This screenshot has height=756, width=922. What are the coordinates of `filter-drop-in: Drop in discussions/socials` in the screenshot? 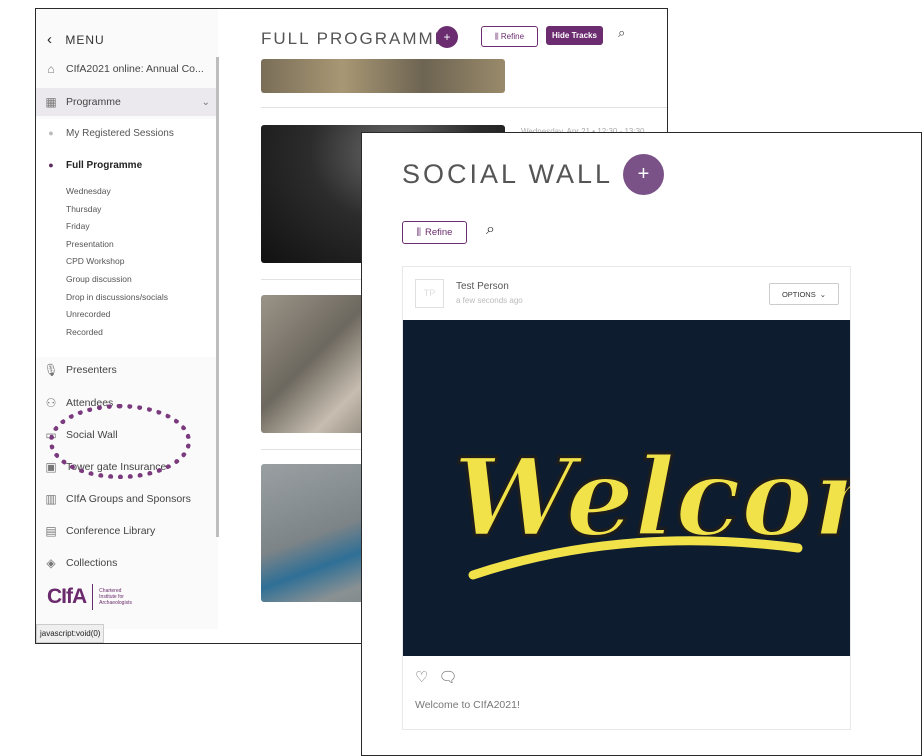 It's located at (117, 297).